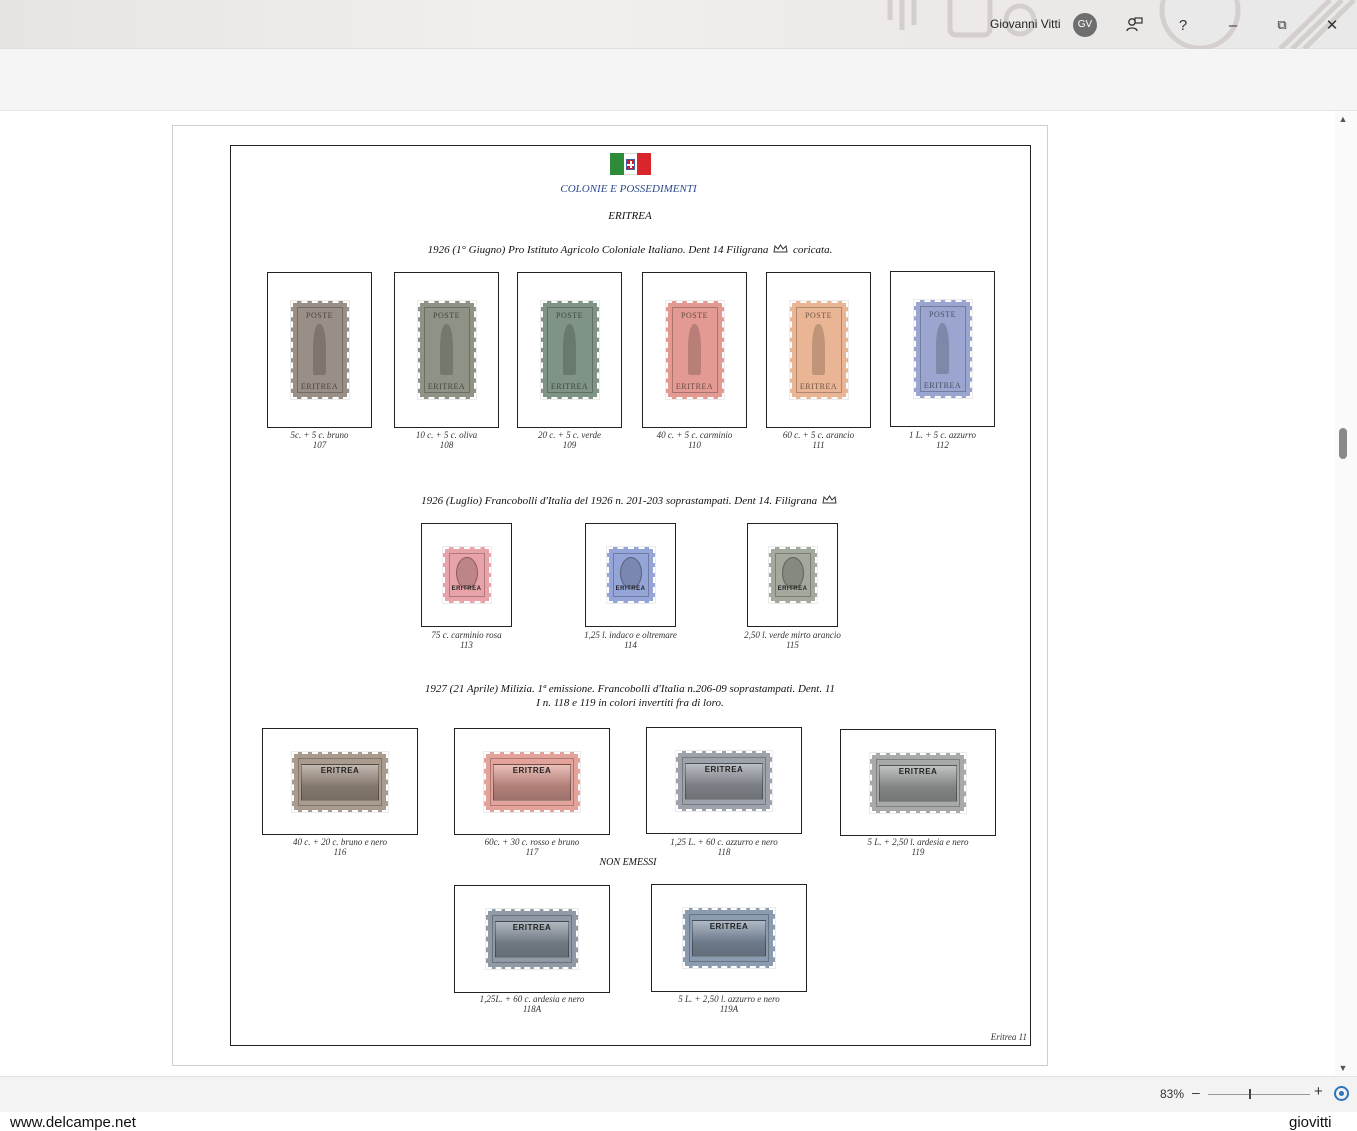 The image size is (1357, 1131). I want to click on catalog-number: 118A, so click(532, 1009).